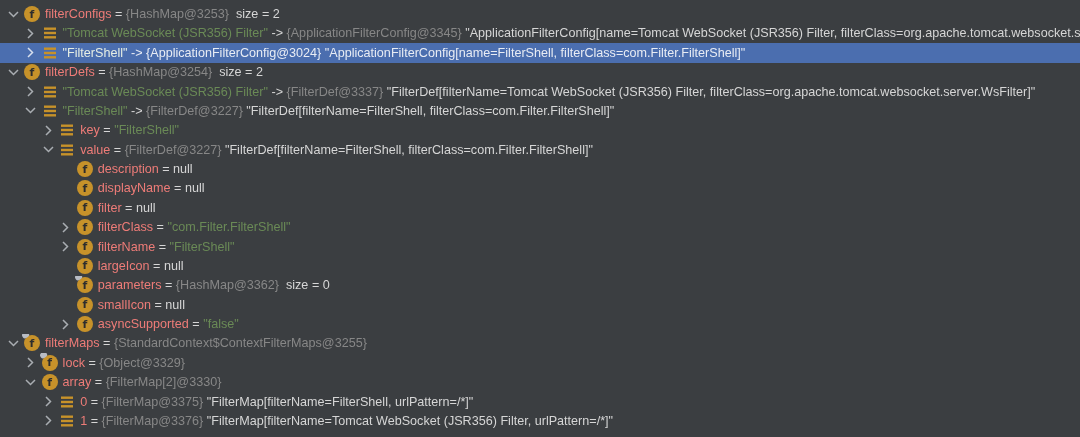 Image resolution: width=1080 pixels, height=437 pixels. Describe the element at coordinates (166, 246) in the screenshot. I see `variable-text: filterName = "FilterShell"` at that location.